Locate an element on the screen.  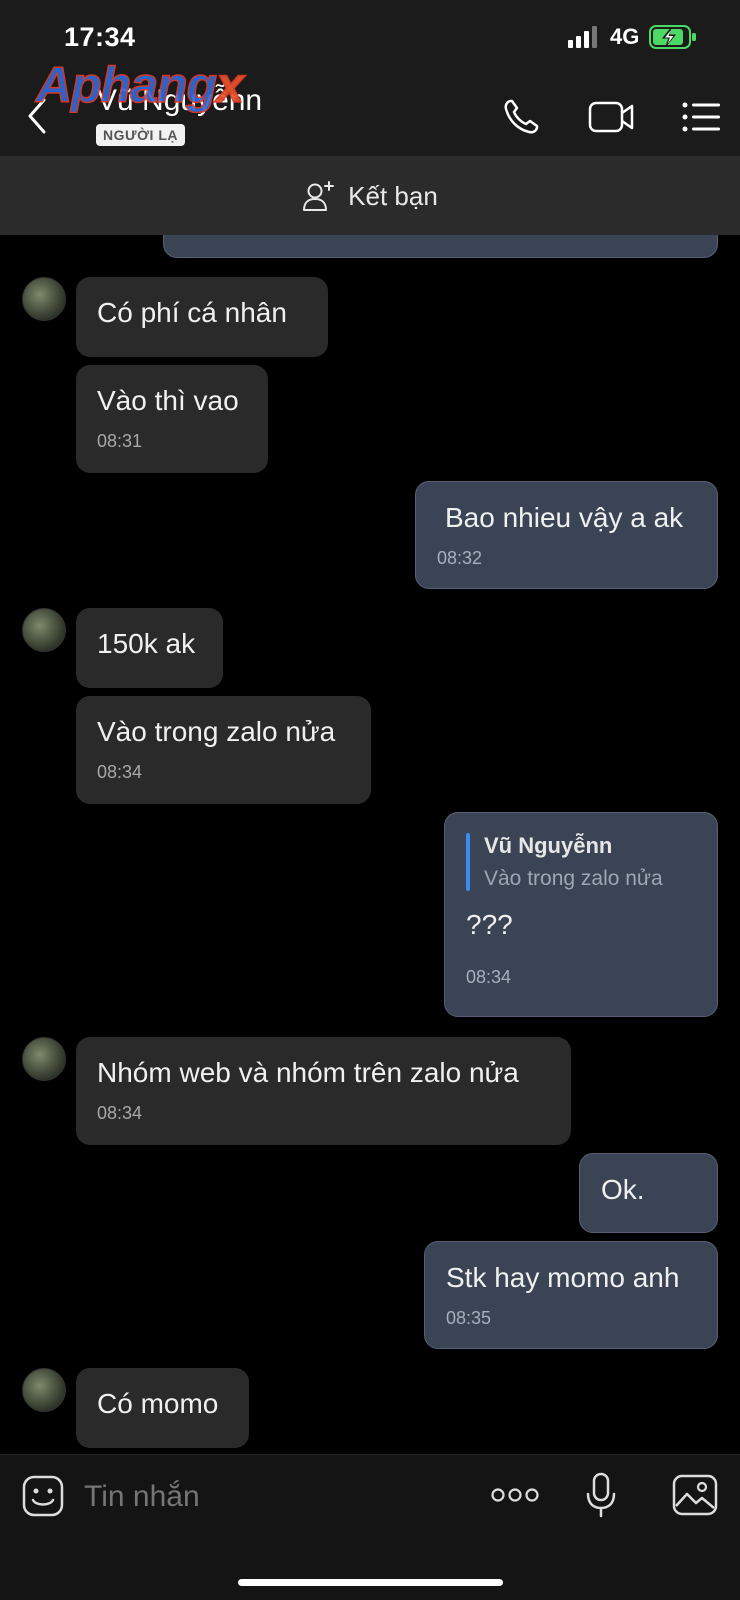
message-input is located at coordinates (264, 1497).